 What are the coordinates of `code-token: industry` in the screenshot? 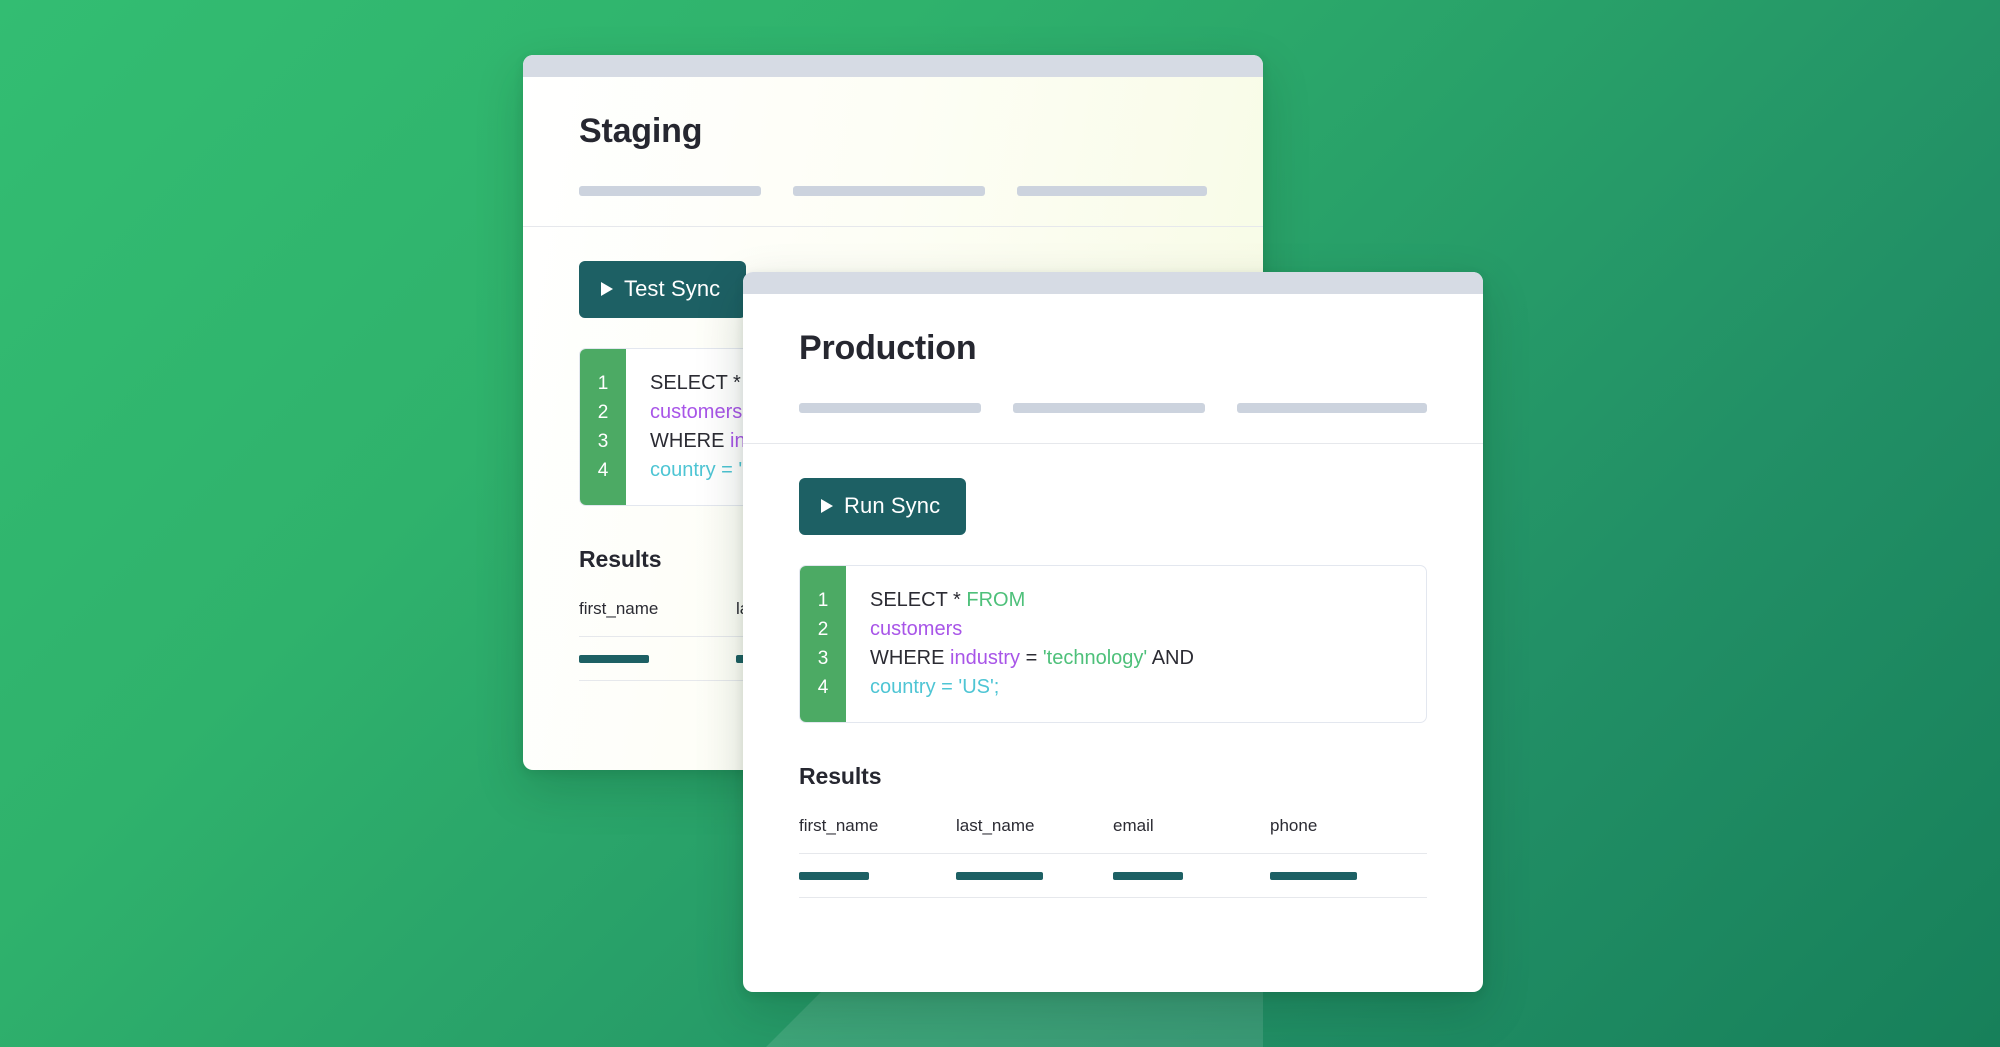 It's located at (982, 658).